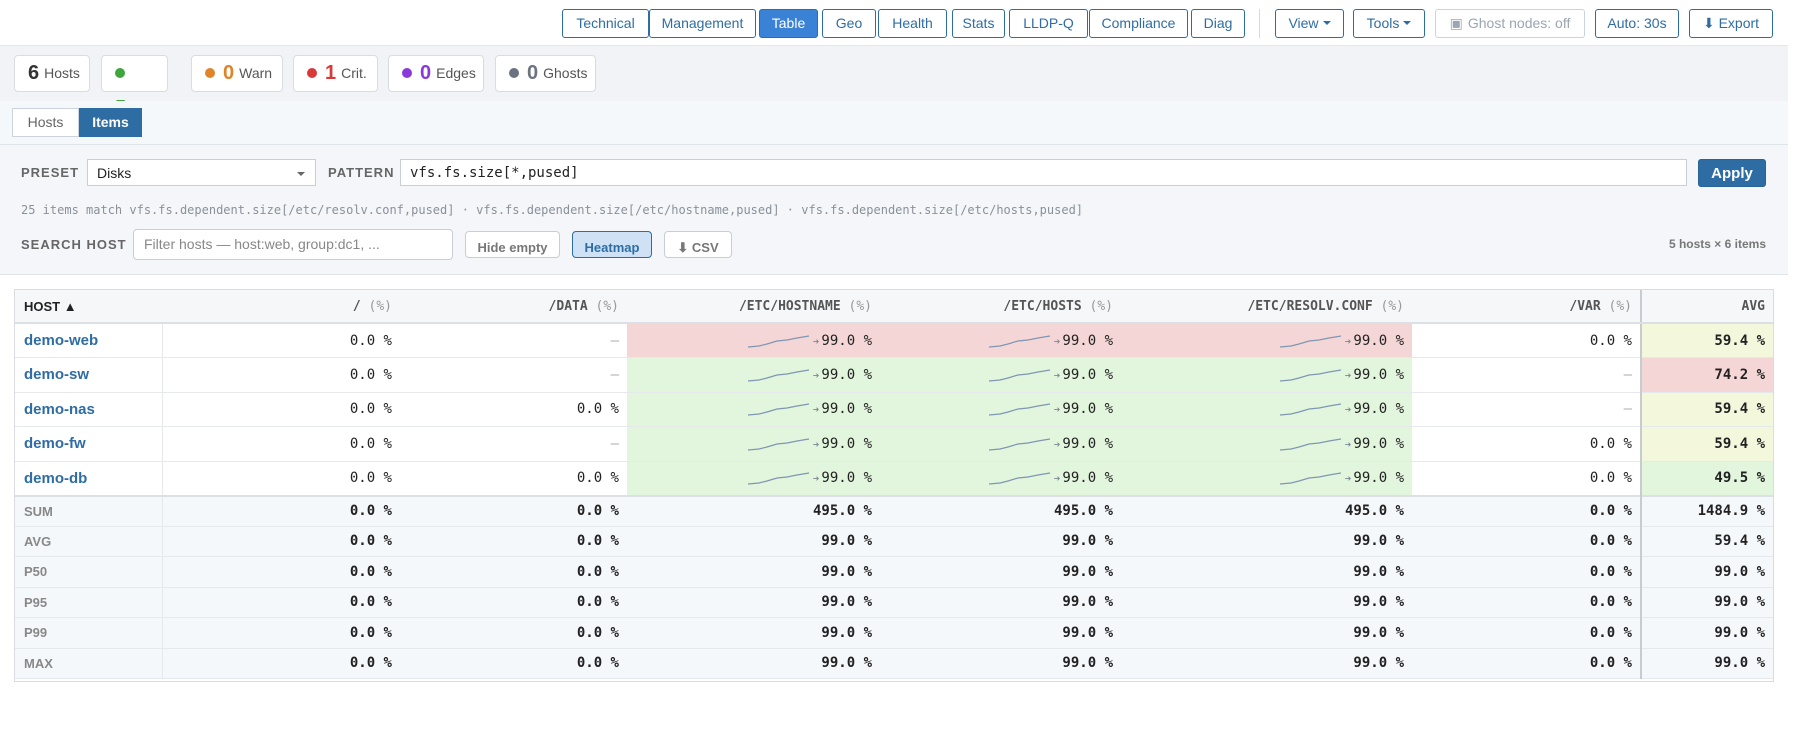 The image size is (1800, 746). What do you see at coordinates (568, 306) in the screenshot?
I see `column-name: /DATA` at bounding box center [568, 306].